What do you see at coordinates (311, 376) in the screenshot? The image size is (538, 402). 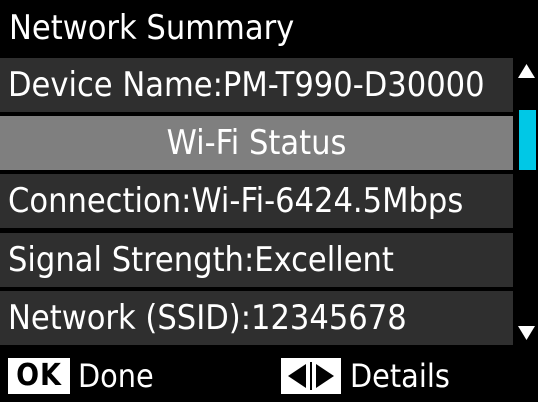 I see `left-right-arrows-icon` at bounding box center [311, 376].